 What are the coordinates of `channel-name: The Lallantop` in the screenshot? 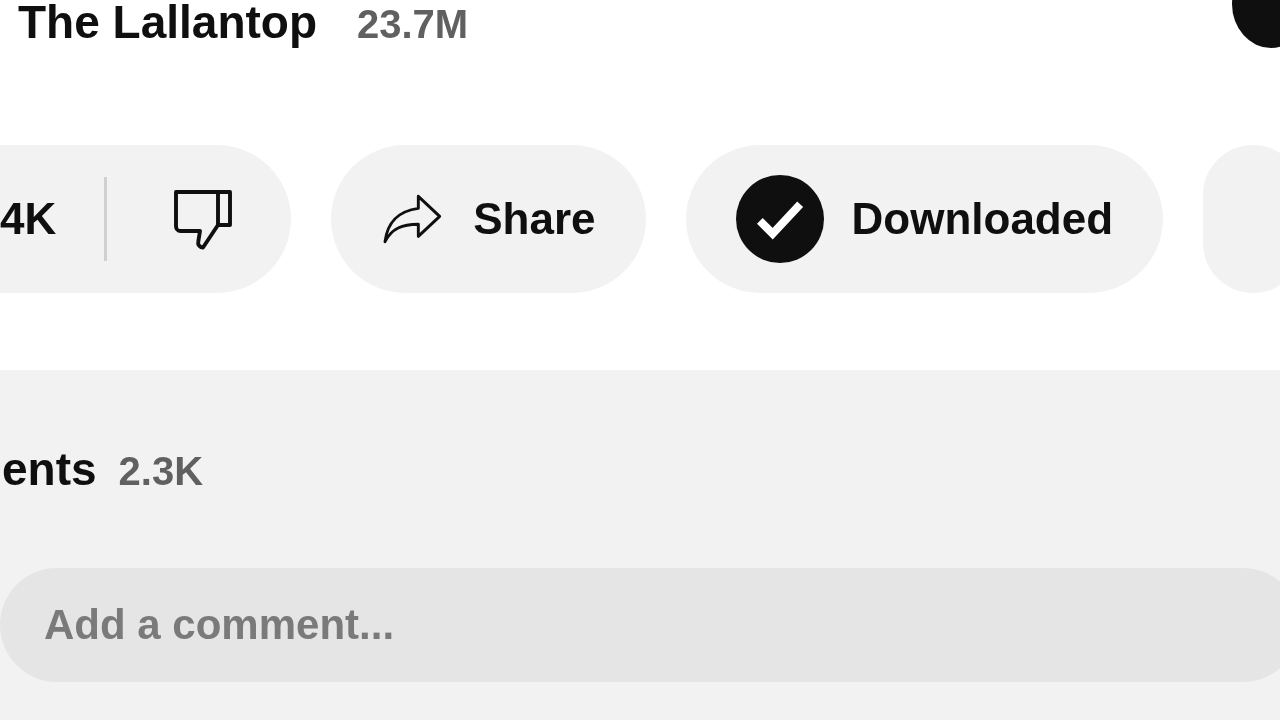 It's located at (167, 25).